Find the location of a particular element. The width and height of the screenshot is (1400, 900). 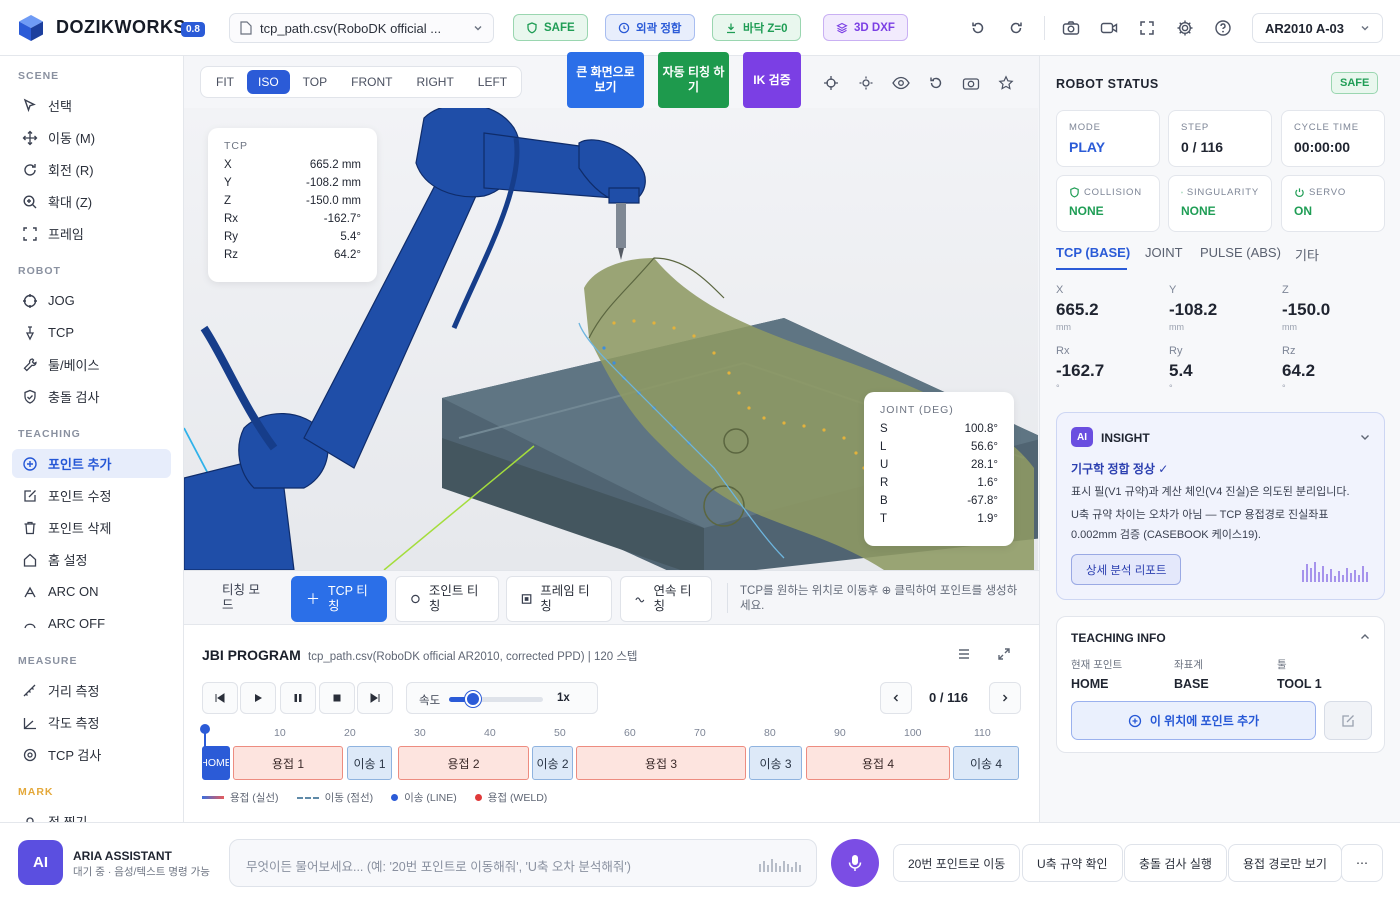

teaching-home-set: 홈 설정 is located at coordinates (91, 559).